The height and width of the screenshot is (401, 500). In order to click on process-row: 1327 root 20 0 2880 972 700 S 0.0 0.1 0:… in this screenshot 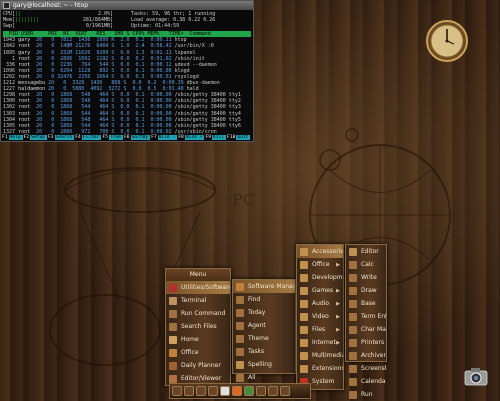, I will do `click(127, 132)`.